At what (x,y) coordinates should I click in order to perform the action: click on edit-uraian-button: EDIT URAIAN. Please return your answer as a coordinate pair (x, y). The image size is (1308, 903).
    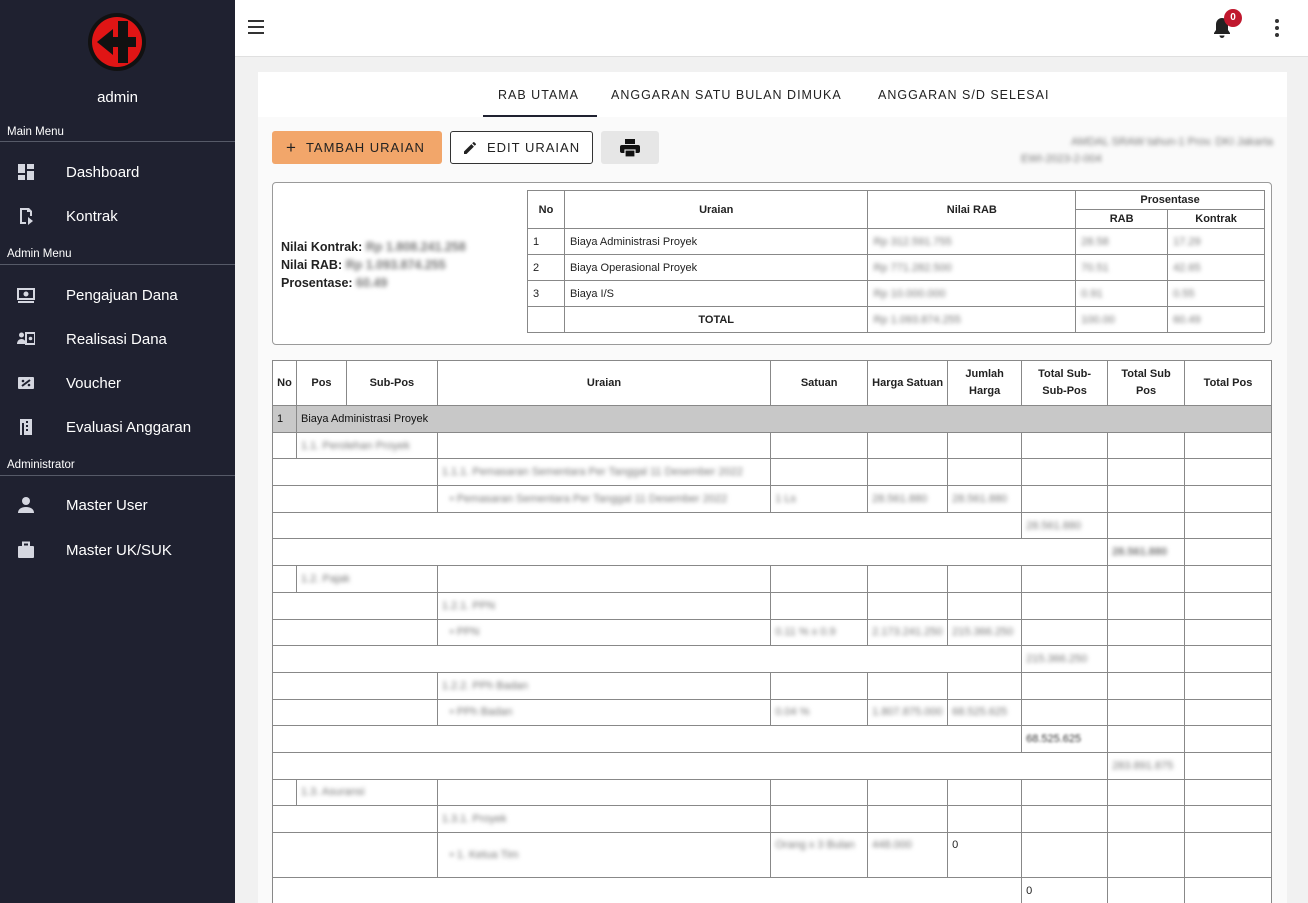
    Looking at the image, I should click on (521, 147).